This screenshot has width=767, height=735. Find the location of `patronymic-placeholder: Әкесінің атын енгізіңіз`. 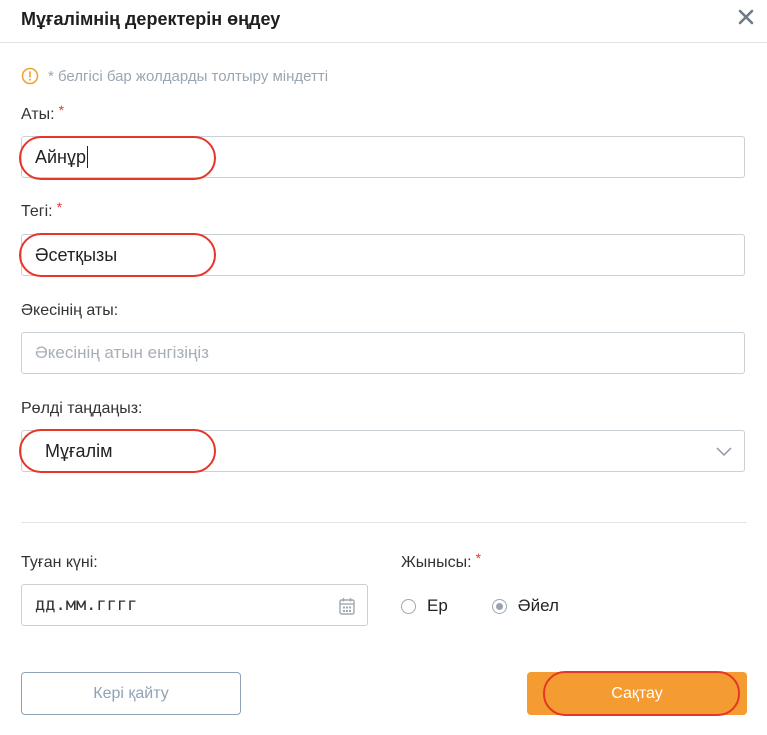

patronymic-placeholder: Әкесінің атын енгізіңіз is located at coordinates (122, 352).